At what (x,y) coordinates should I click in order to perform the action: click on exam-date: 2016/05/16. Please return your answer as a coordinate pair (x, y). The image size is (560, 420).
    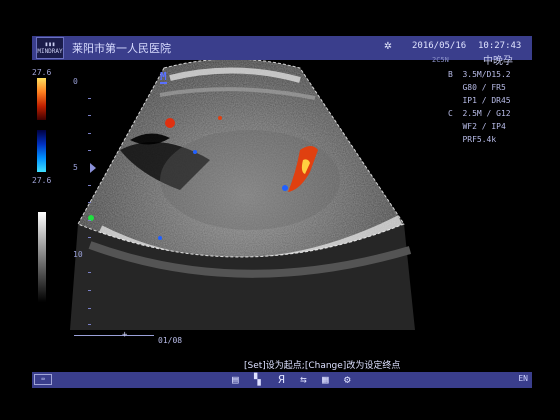
    Looking at the image, I should click on (439, 46).